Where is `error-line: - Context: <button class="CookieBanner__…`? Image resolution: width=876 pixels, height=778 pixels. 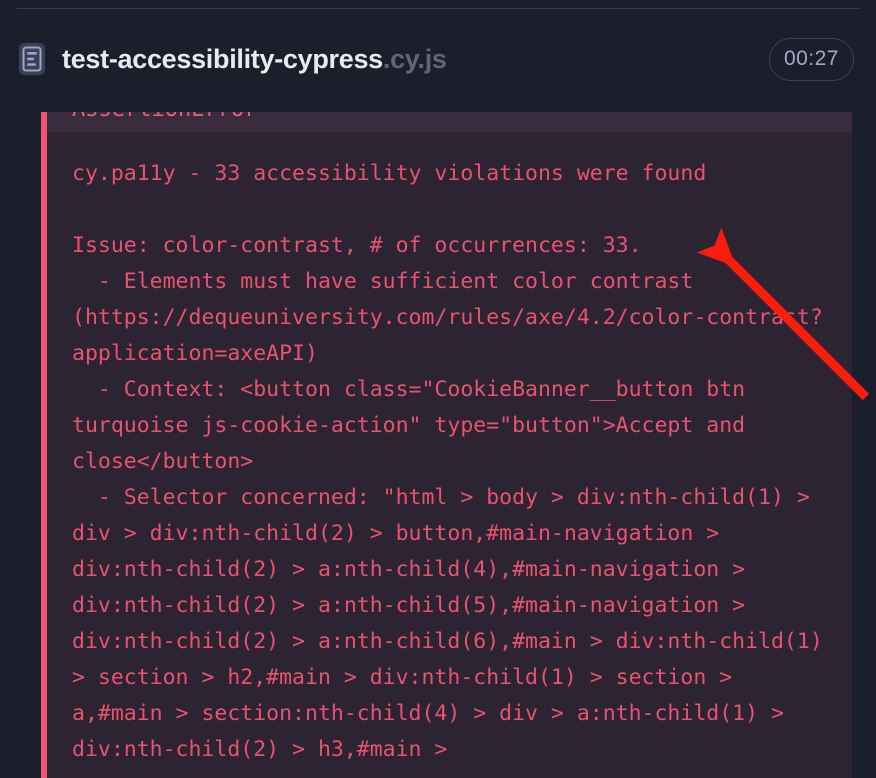
error-line: - Context: <button class="CookieBanner__… is located at coordinates (415, 425).